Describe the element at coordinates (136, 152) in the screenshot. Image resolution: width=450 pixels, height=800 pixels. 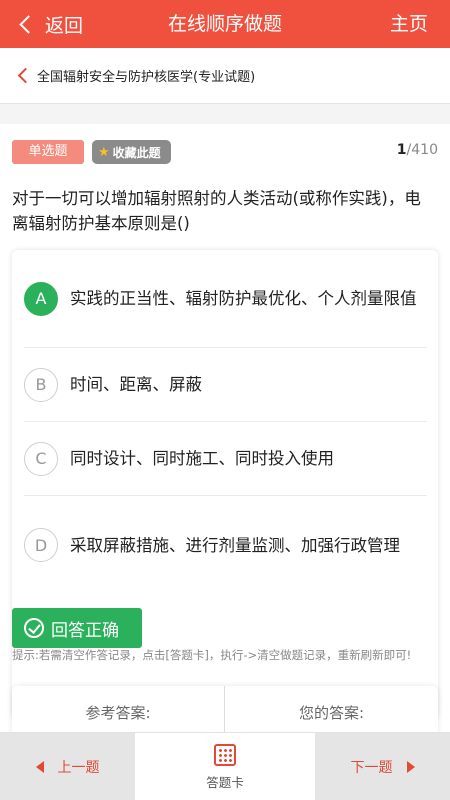
I see `favorite-label: 收藏此题` at that location.